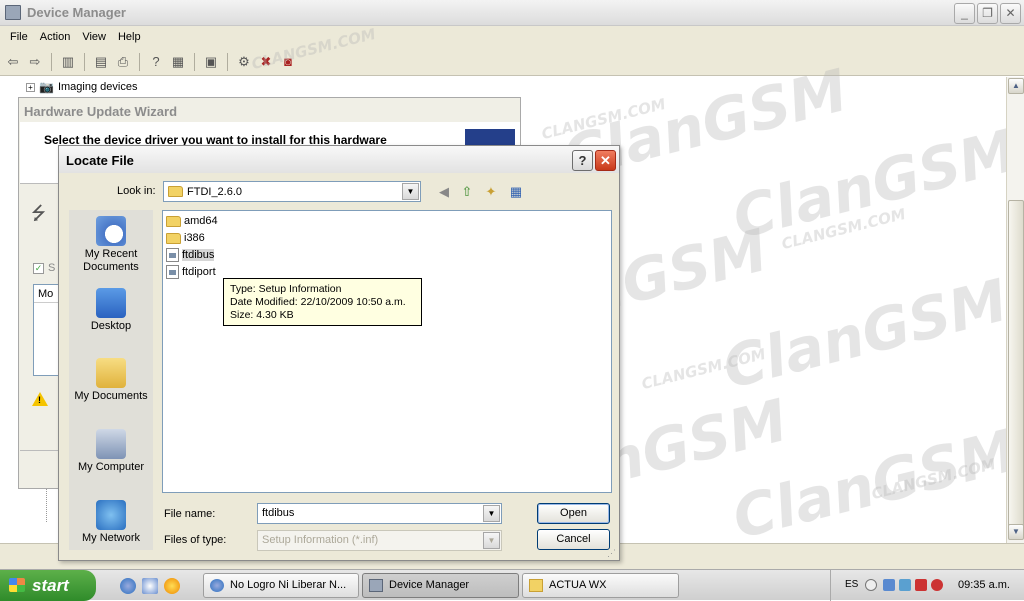  Describe the element at coordinates (172, 272) in the screenshot. I see `setup-information-icon` at that location.